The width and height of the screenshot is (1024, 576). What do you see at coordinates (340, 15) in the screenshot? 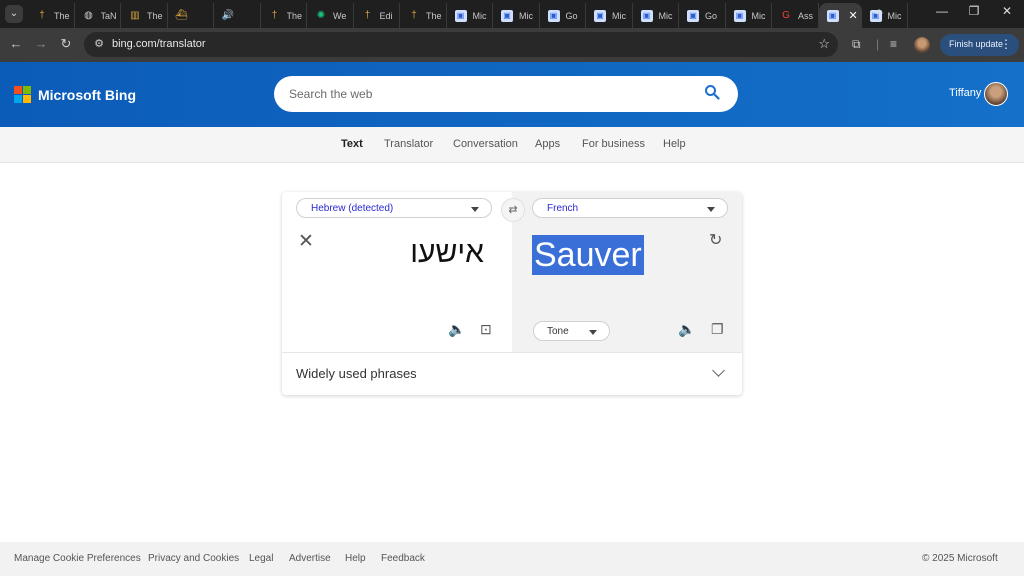
I see `tab-title: We` at bounding box center [340, 15].